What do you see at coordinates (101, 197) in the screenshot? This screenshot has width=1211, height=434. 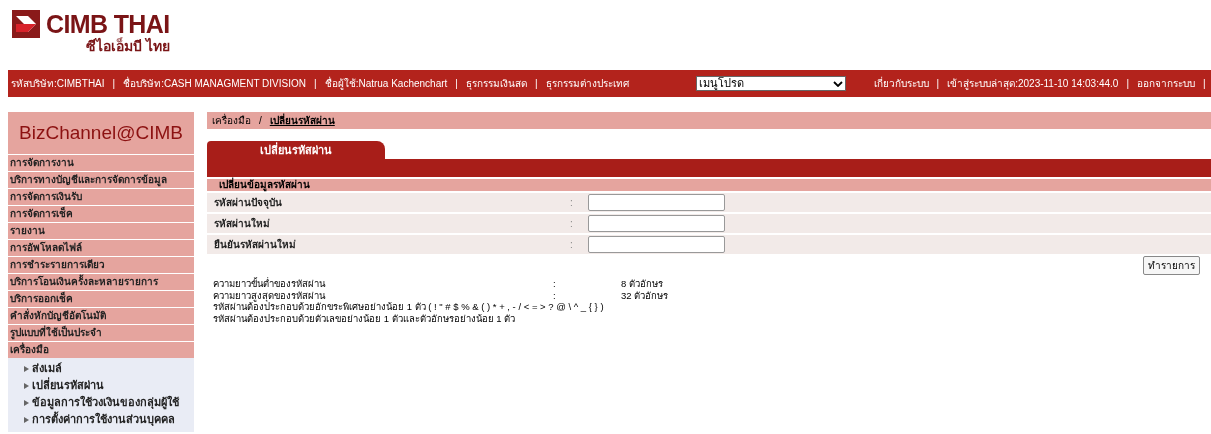 I see `sidebar-item: การจัดการเงินรับ` at bounding box center [101, 197].